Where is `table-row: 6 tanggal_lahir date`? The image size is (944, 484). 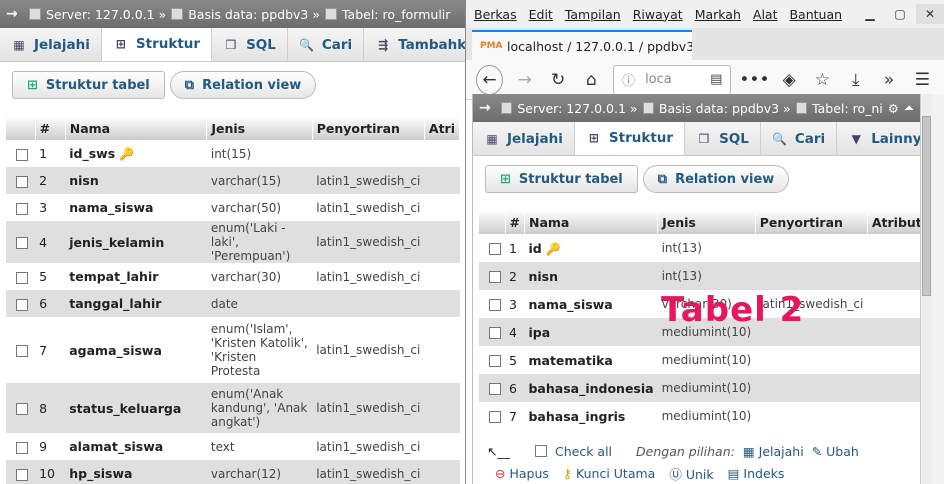
table-row: 6 tanggal_lahir date is located at coordinates (233, 303).